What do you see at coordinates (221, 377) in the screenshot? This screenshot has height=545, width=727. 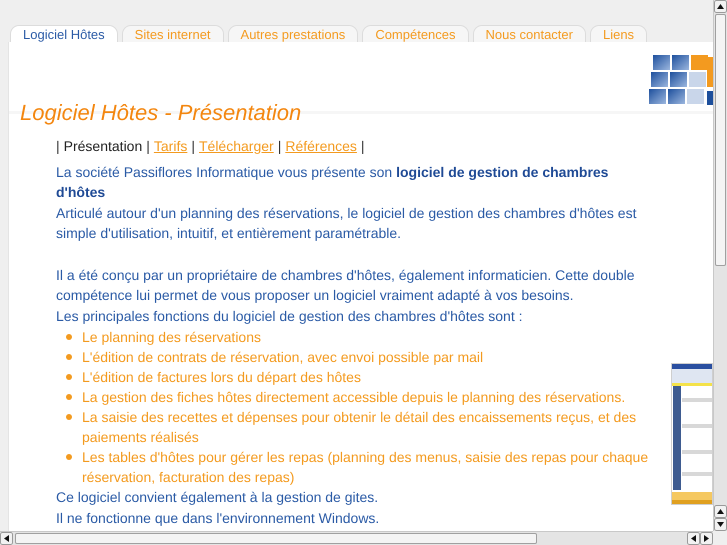 I see `feature-item: L'édition de factures lors du départ des hôtes` at bounding box center [221, 377].